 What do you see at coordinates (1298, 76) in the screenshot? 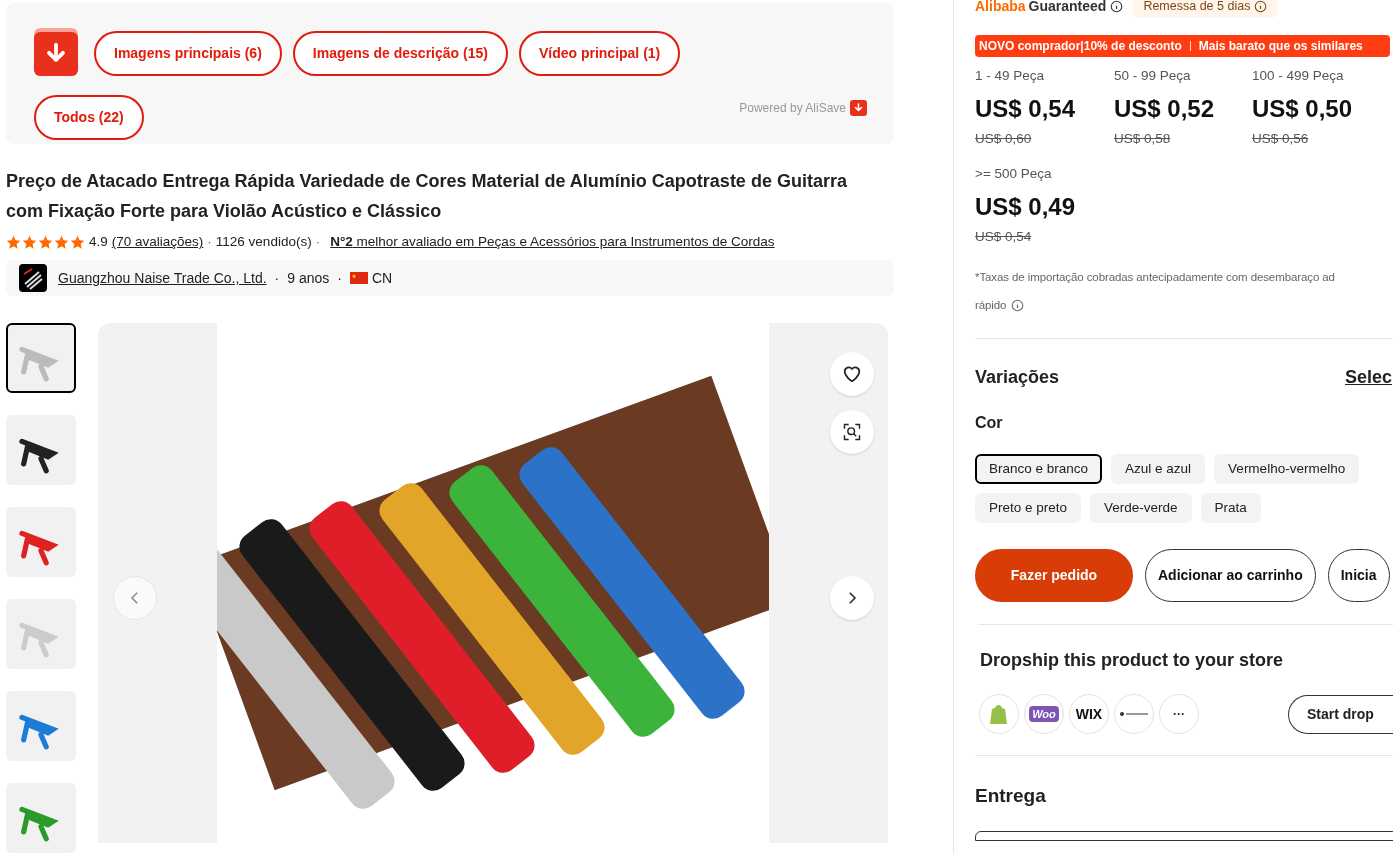
I see `quantity-range: 100 - 499 Peça` at bounding box center [1298, 76].